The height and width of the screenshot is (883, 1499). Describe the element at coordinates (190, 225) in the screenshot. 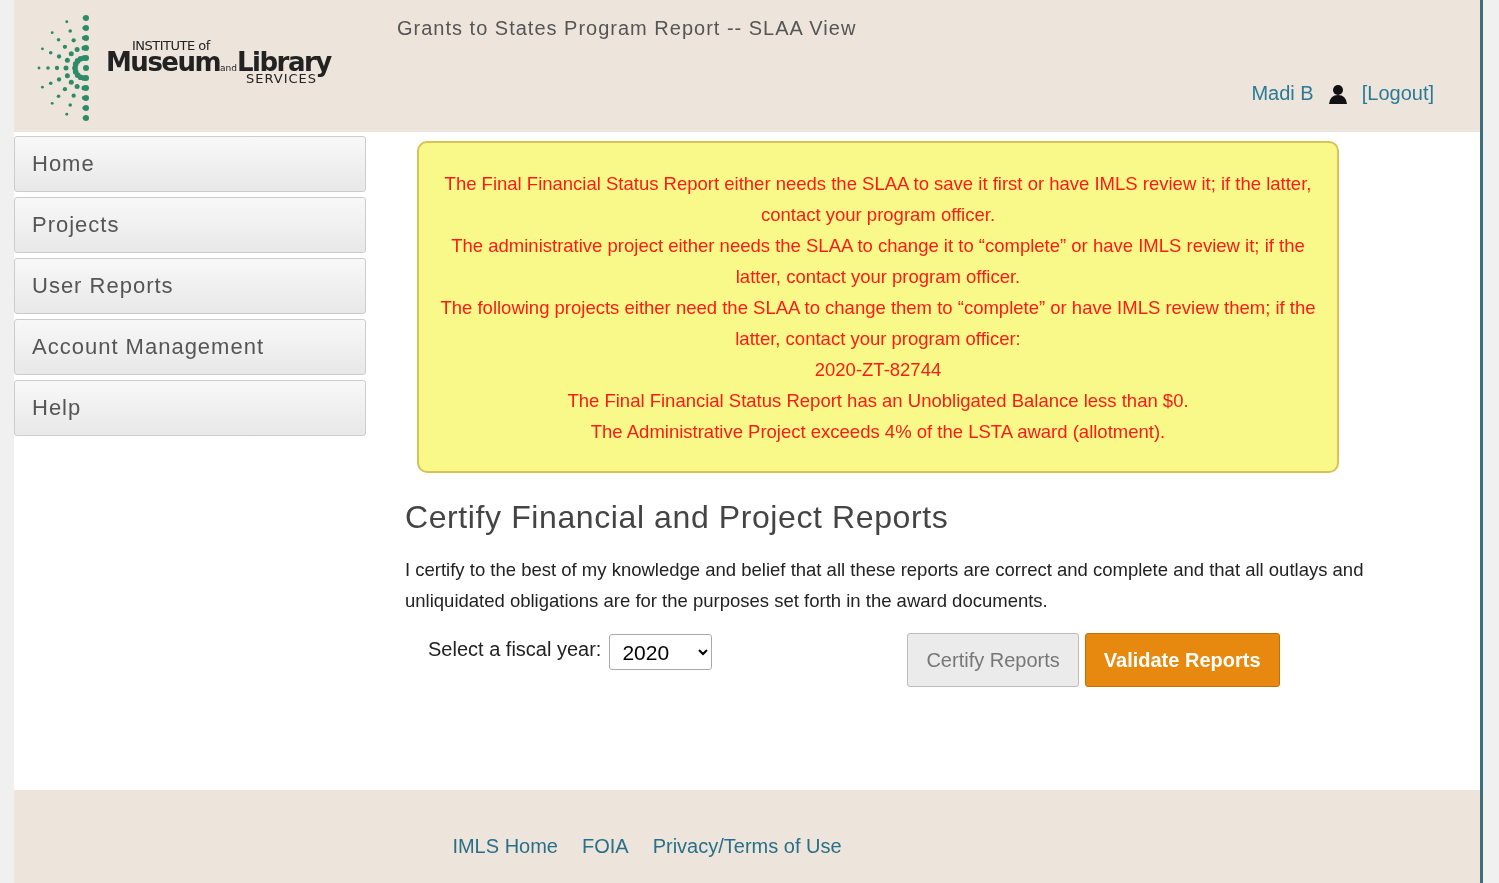

I see `sidebar-item: Projects` at that location.